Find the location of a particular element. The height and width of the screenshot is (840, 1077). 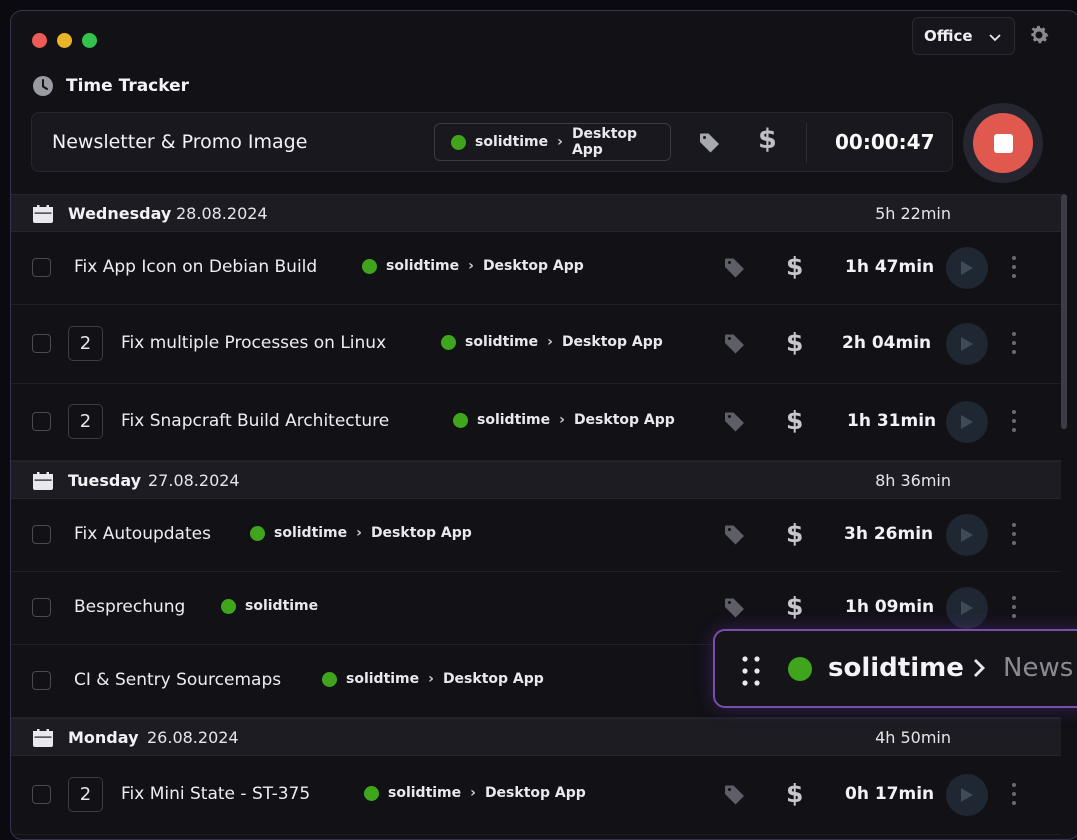

maximize-window-button is located at coordinates (89, 40).